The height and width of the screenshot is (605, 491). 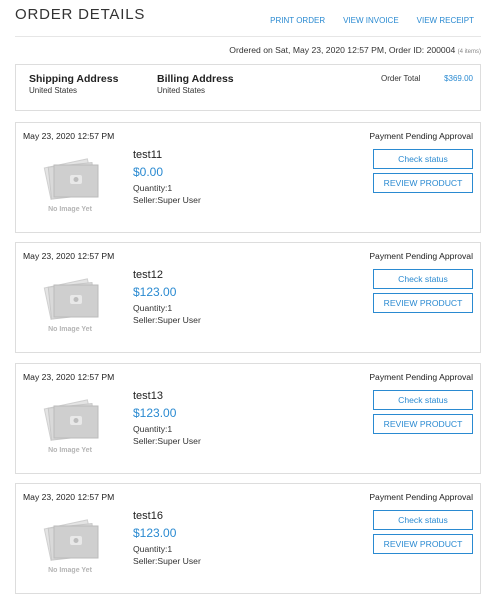 I want to click on header-actions: PRINT ORDER VIEW INVOICE VIEW RECEIPT, so click(x=372, y=20).